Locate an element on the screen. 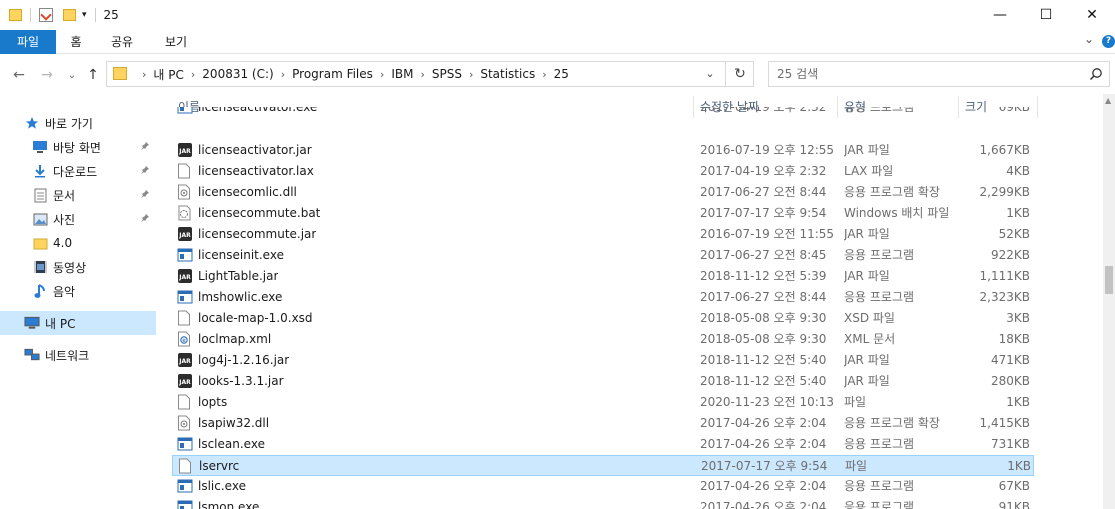 Image resolution: width=1115 pixels, height=509 pixels. file-row: e loclmap.xml 2018-05-08 오후 9:30 XML 문서 18KB is located at coordinates (603, 339).